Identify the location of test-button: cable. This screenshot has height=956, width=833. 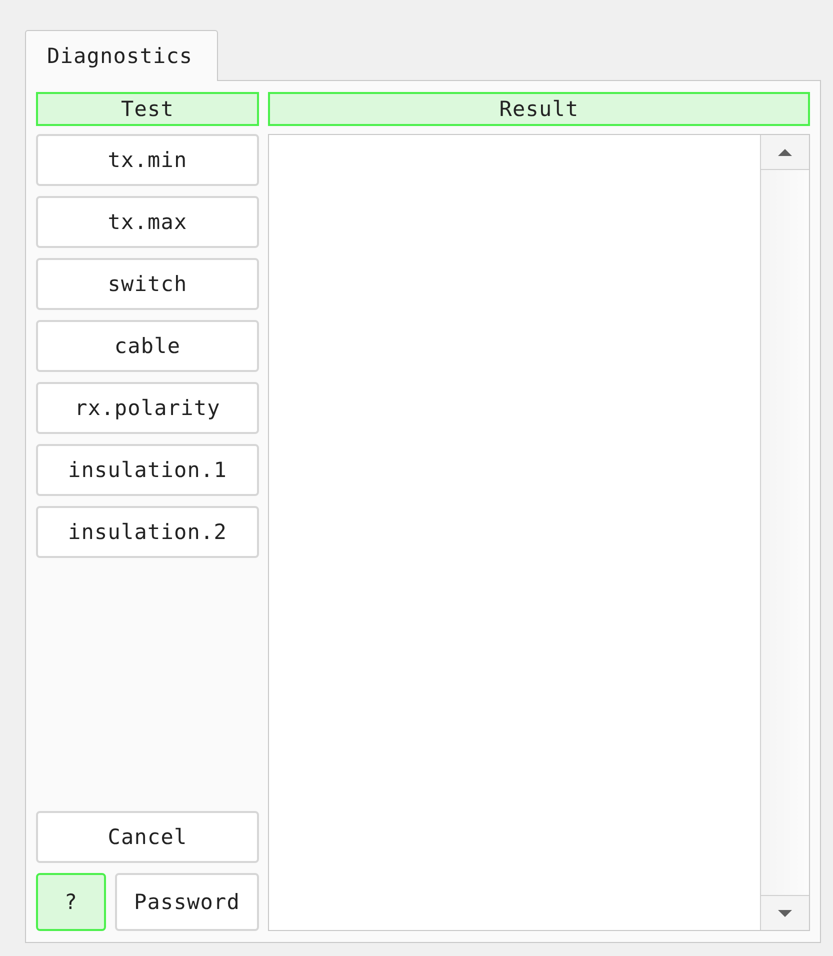
(147, 346).